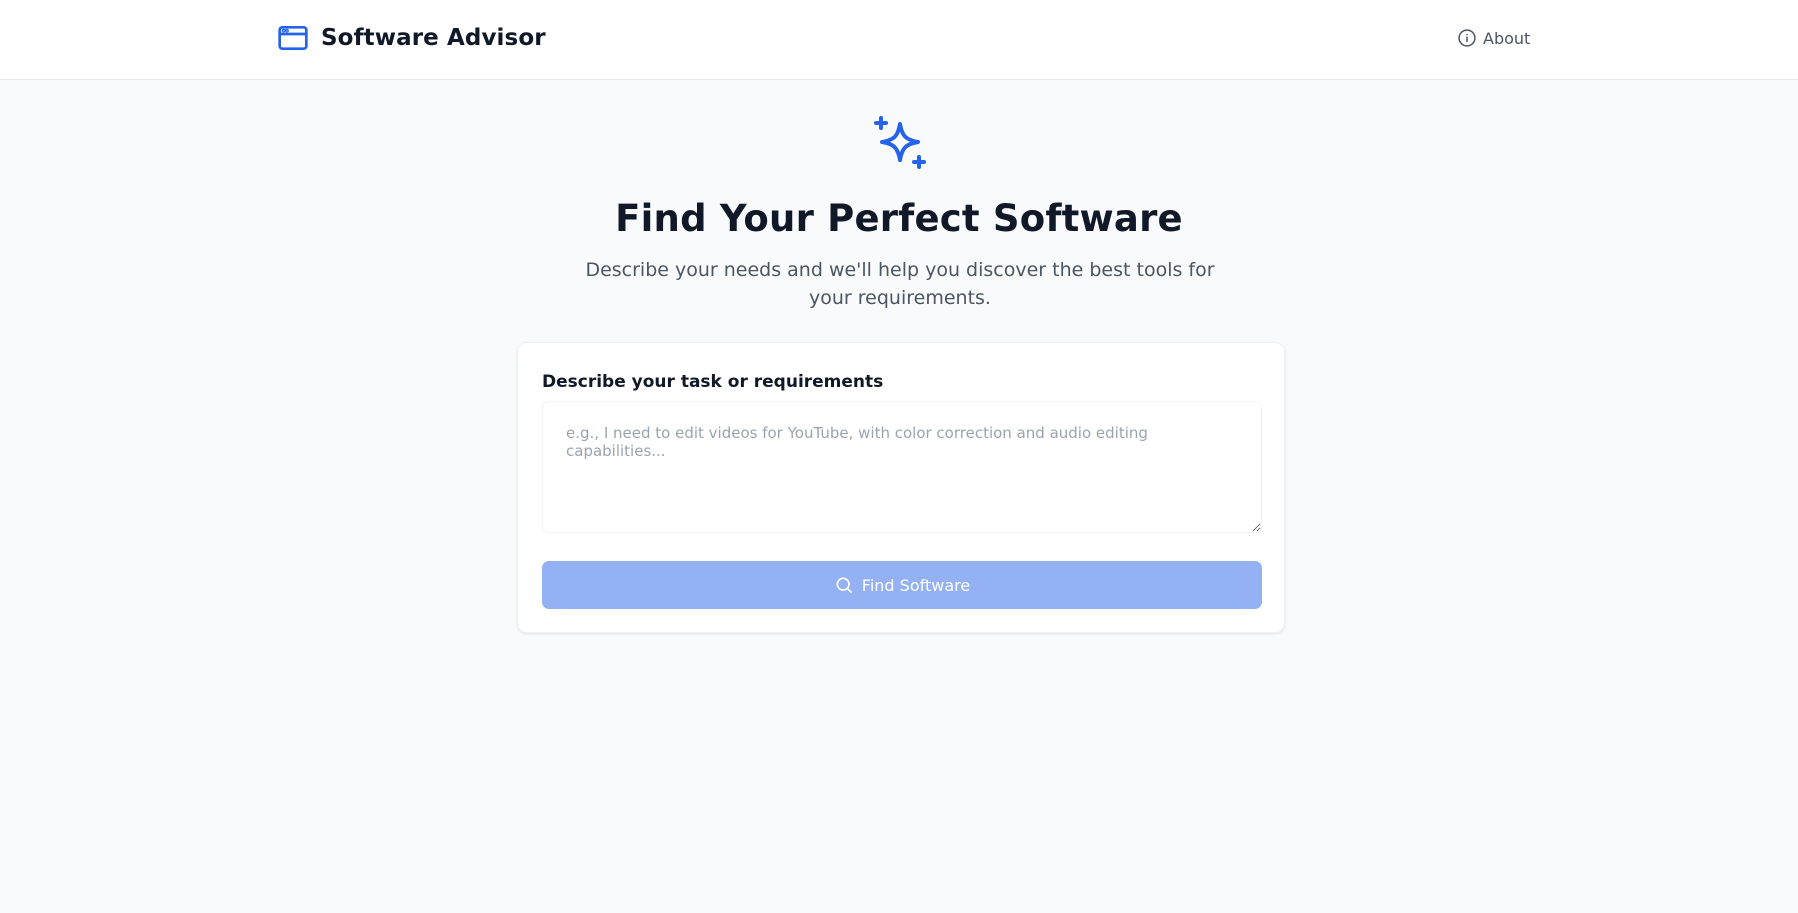  What do you see at coordinates (844, 585) in the screenshot?
I see `search-icon` at bounding box center [844, 585].